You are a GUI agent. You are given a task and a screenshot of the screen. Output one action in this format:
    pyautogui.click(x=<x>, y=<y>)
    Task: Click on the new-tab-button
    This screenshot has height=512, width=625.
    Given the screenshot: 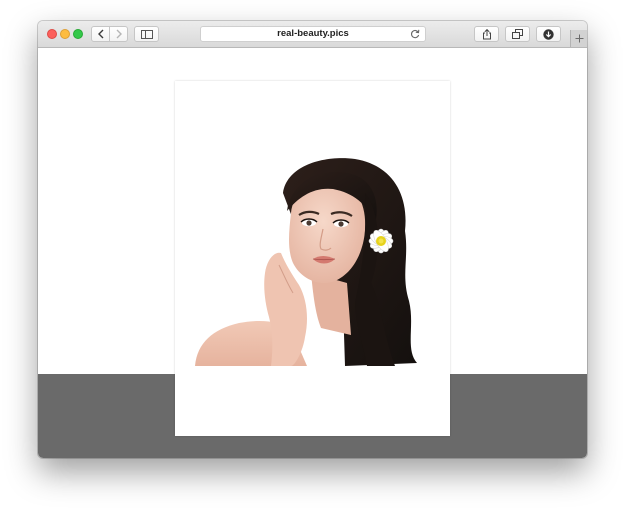 What is the action you would take?
    pyautogui.click(x=578, y=38)
    